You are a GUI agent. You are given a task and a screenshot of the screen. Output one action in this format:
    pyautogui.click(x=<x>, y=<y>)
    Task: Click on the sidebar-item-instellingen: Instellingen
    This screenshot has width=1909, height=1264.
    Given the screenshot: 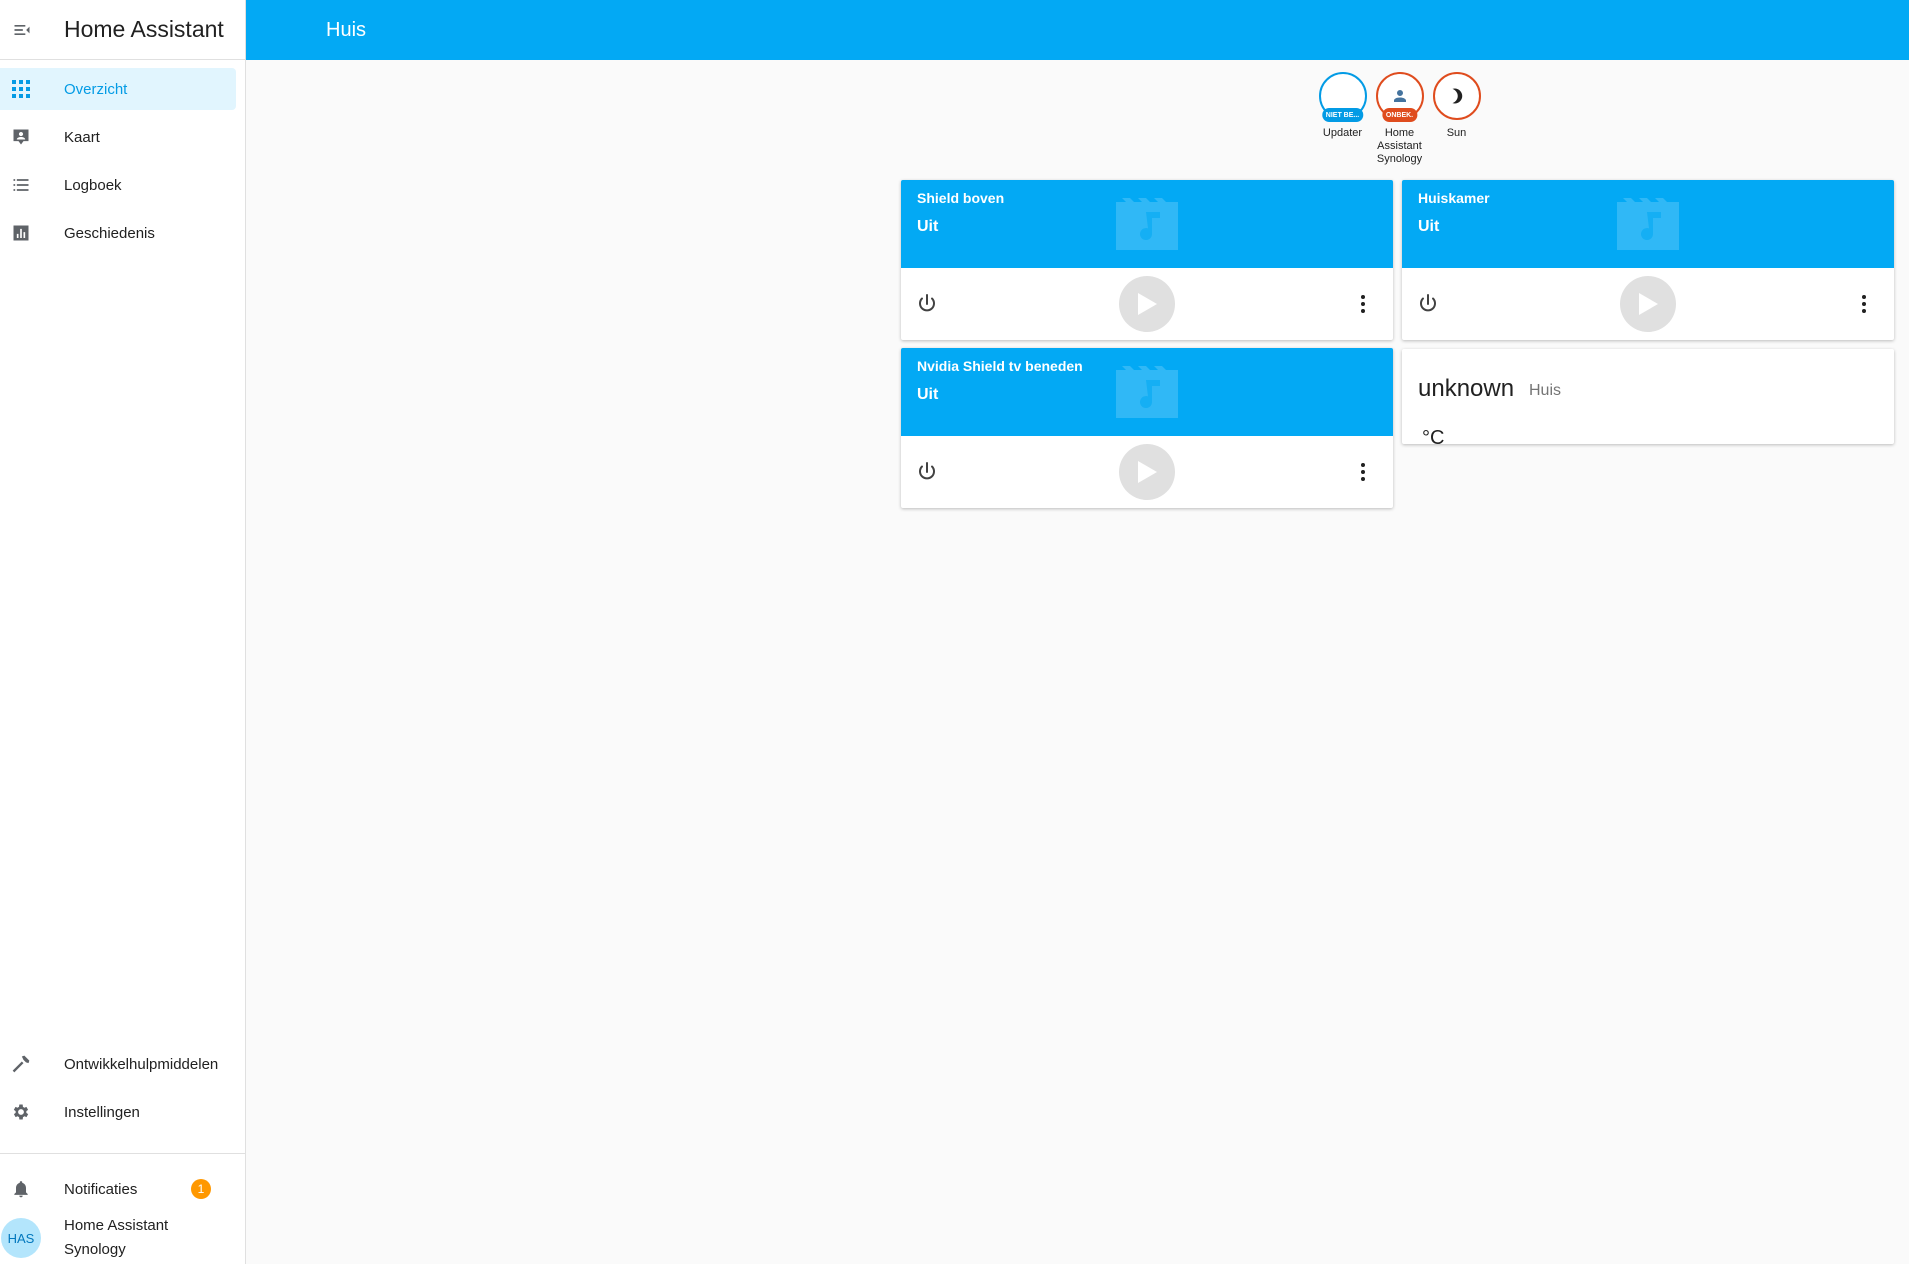 What is the action you would take?
    pyautogui.click(x=118, y=1112)
    